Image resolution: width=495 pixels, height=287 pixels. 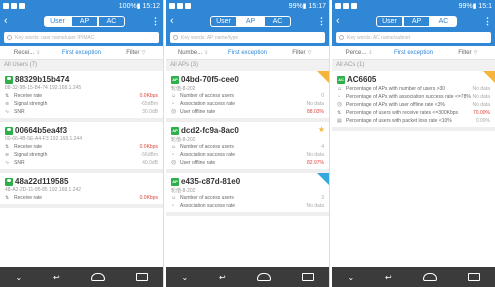 What do you see at coordinates (38, 52) in the screenshot?
I see `sort-arrow-icon: ⇩` at bounding box center [38, 52].